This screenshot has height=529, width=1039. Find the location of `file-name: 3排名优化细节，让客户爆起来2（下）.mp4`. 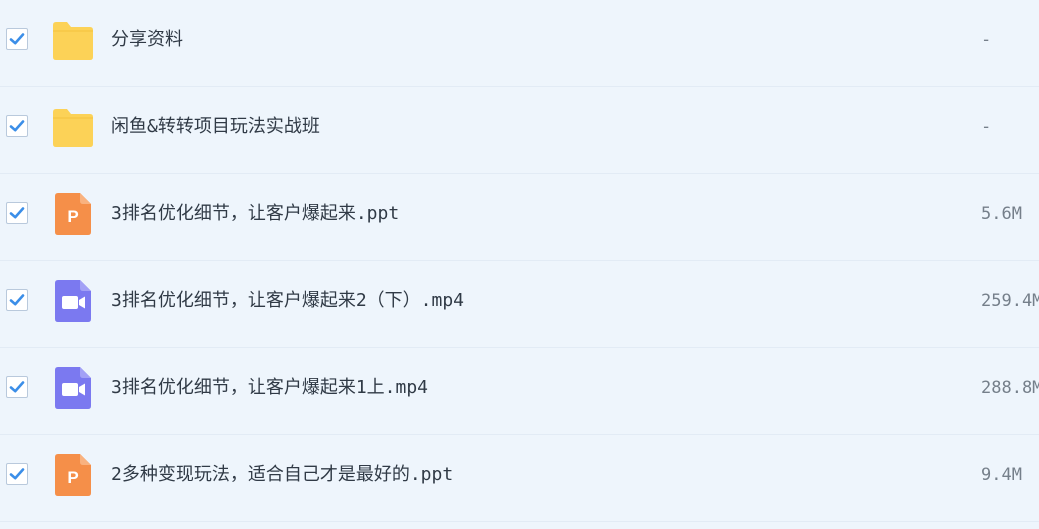

file-name: 3排名优化细节，让客户爆起来2（下）.mp4 is located at coordinates (287, 301).